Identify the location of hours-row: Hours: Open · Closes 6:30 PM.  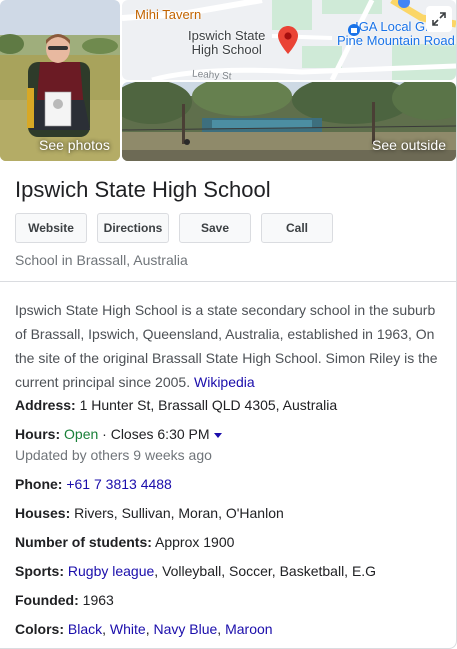
(118, 434).